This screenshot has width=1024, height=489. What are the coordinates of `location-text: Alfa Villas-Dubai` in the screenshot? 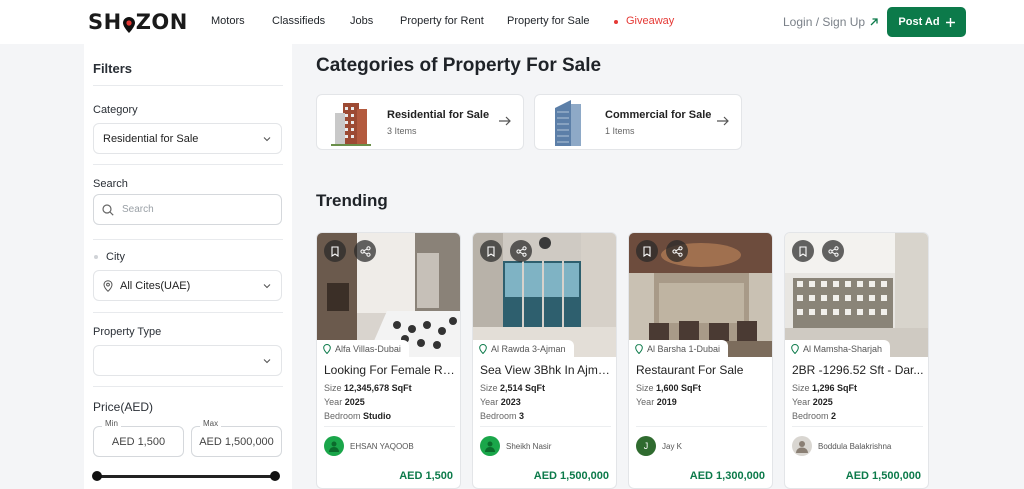 It's located at (368, 348).